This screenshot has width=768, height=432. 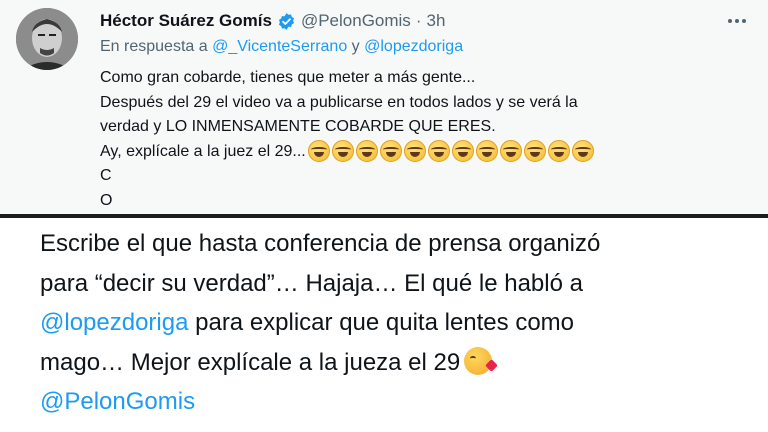 What do you see at coordinates (435, 21) in the screenshot?
I see `tweet-timestamp: 3h` at bounding box center [435, 21].